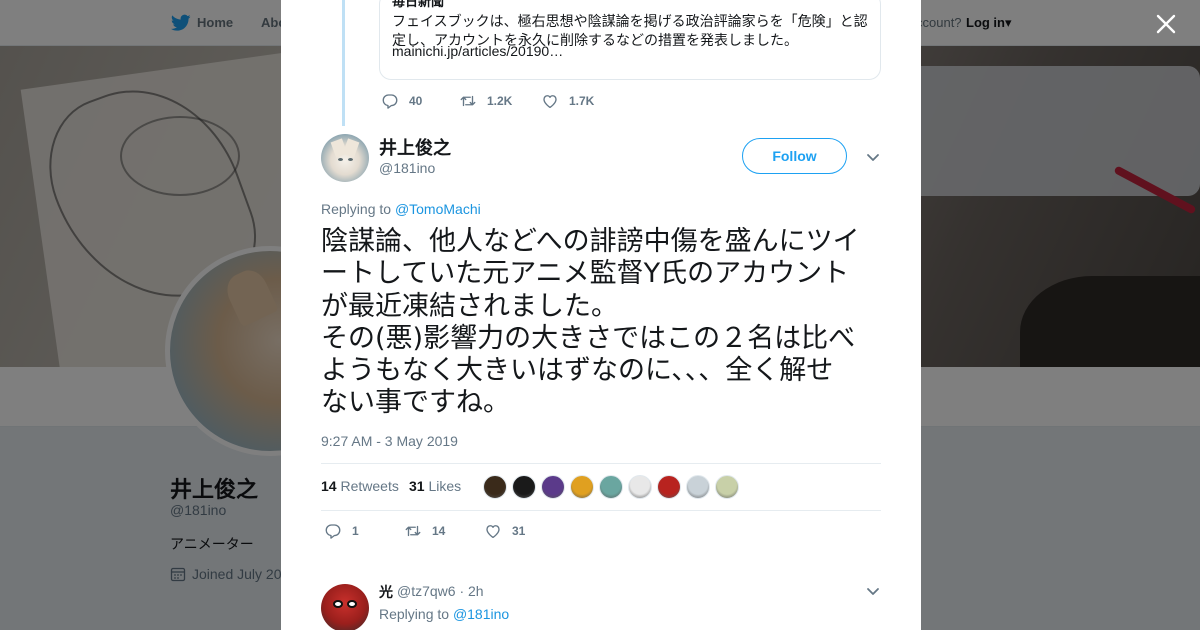 This screenshot has height=630, width=1200. What do you see at coordinates (519, 531) in the screenshot?
I see `like-count: 31` at bounding box center [519, 531].